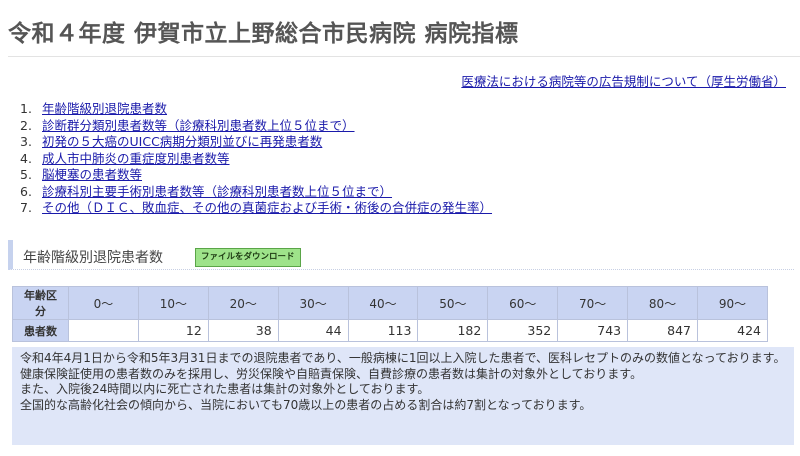 Image resolution: width=800 pixels, height=456 pixels. Describe the element at coordinates (182, 141) in the screenshot. I see `toc-link-five-cancers: 初発の５大癌のUICC病期分類別並びに再発患者数` at that location.